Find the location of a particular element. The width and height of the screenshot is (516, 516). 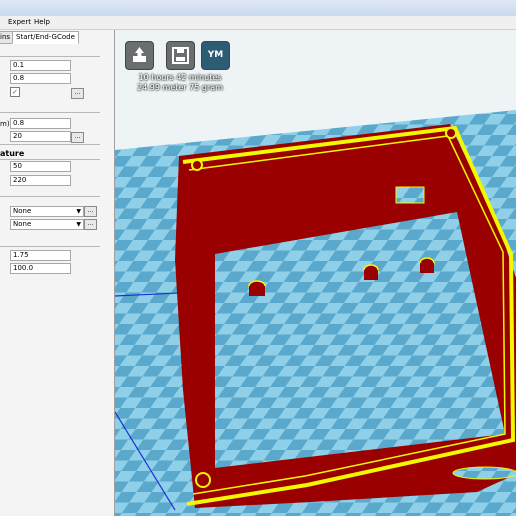

load-icon is located at coordinates (139, 54).